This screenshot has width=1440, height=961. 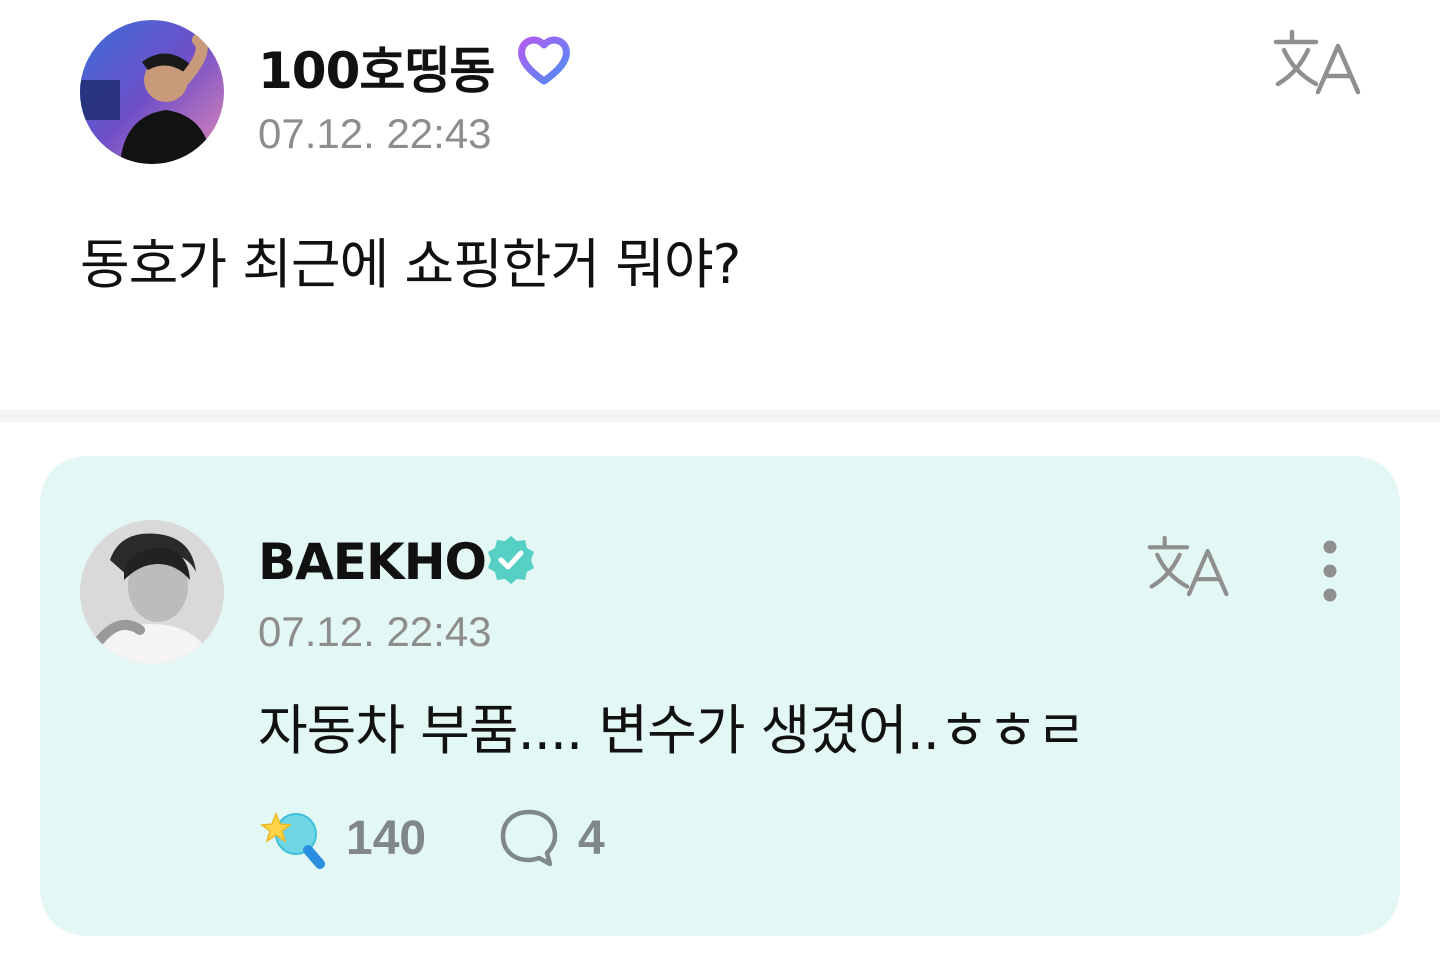 What do you see at coordinates (720, 416) in the screenshot?
I see `section-divider` at bounding box center [720, 416].